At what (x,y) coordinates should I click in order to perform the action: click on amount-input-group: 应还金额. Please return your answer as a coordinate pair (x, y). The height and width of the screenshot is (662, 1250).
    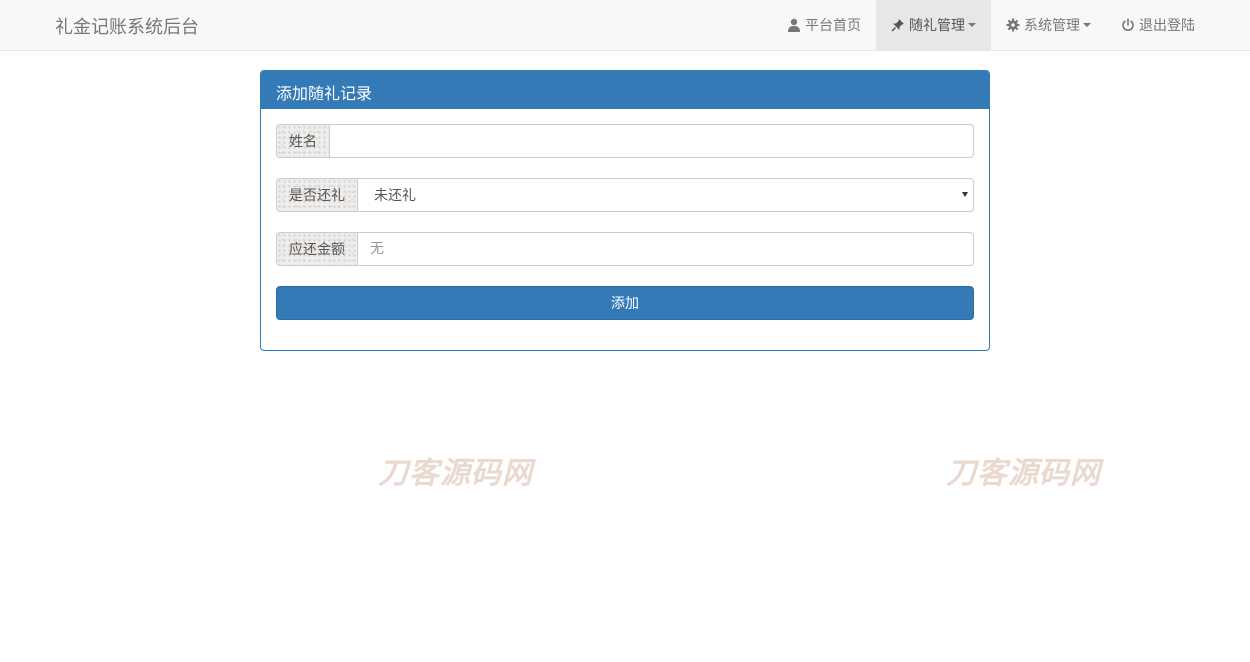
    Looking at the image, I should click on (625, 249).